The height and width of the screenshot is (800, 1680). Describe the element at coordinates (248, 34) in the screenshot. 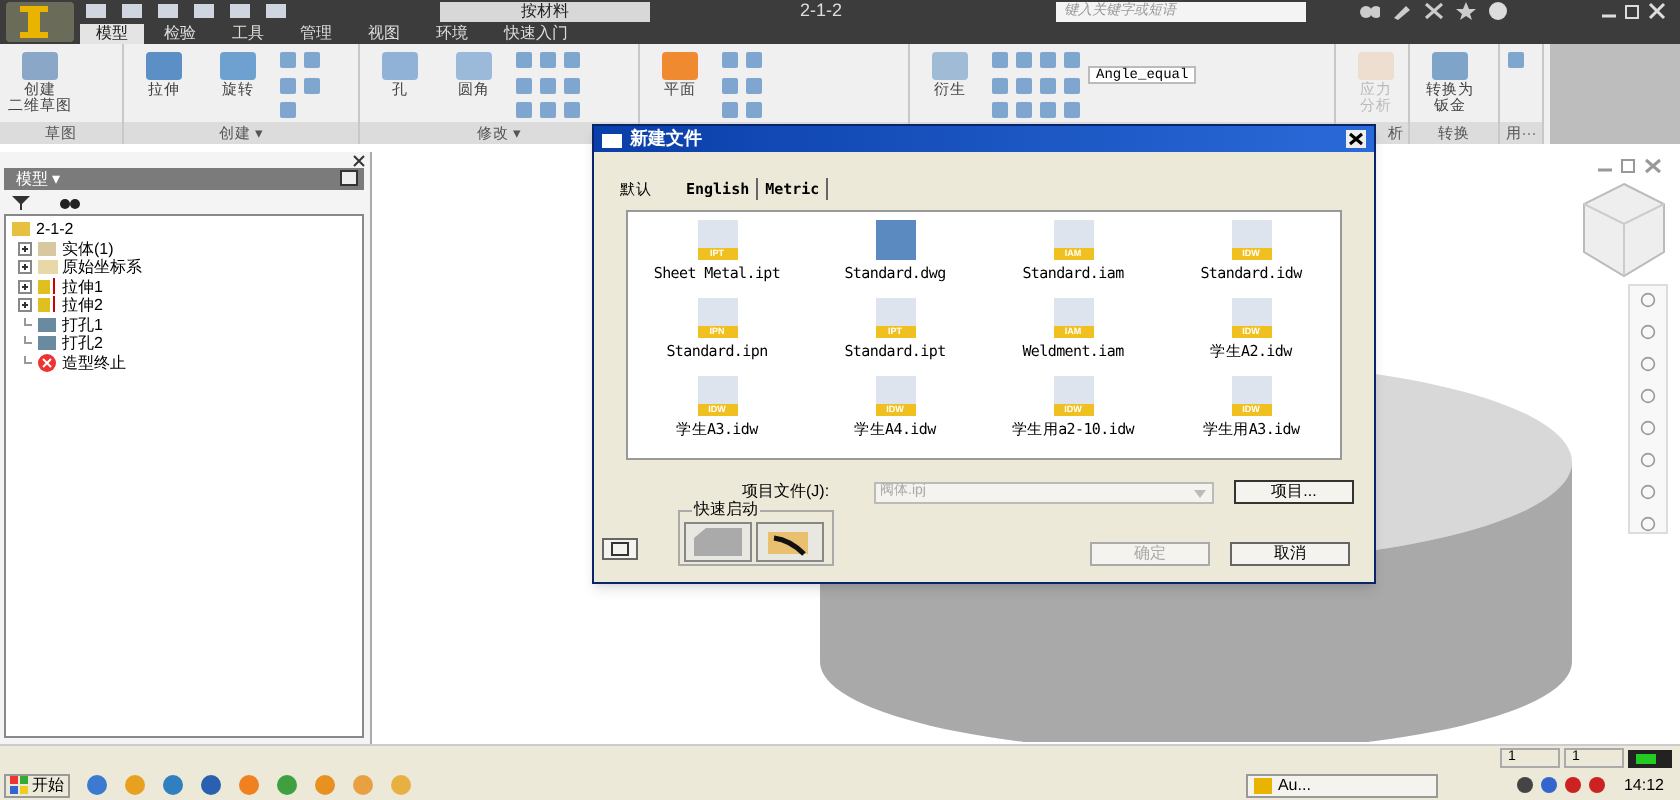

I see `ribbon-tab: 工具` at that location.